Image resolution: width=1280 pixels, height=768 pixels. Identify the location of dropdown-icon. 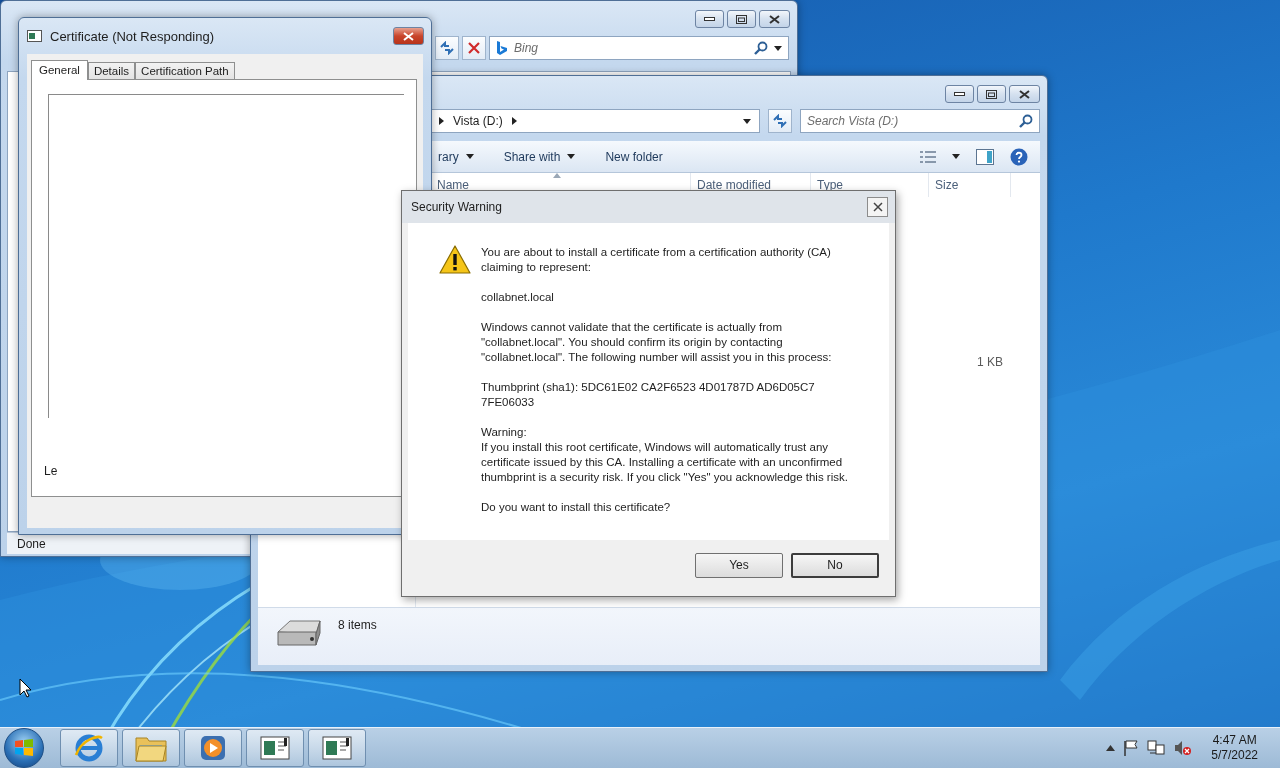
(747, 121).